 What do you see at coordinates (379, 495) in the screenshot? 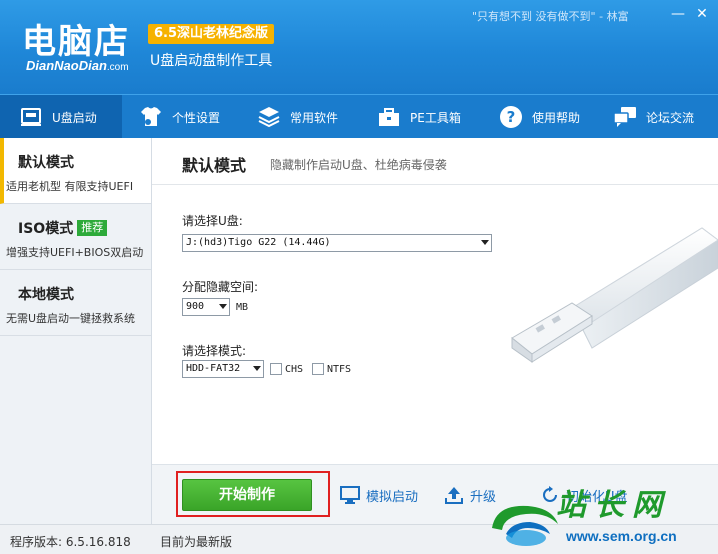
I see `simulate-boot-button: 模拟启动` at bounding box center [379, 495].